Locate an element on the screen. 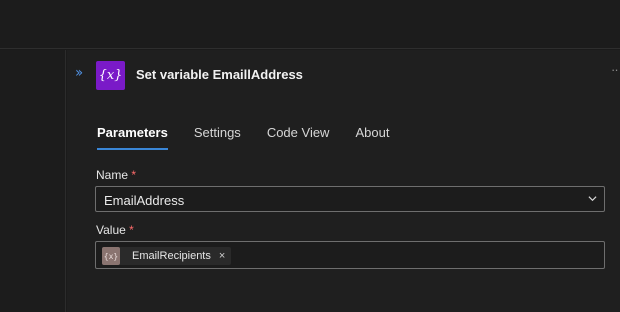 The width and height of the screenshot is (620, 312). tab-bar: Parameters Settings Code View About is located at coordinates (256, 137).